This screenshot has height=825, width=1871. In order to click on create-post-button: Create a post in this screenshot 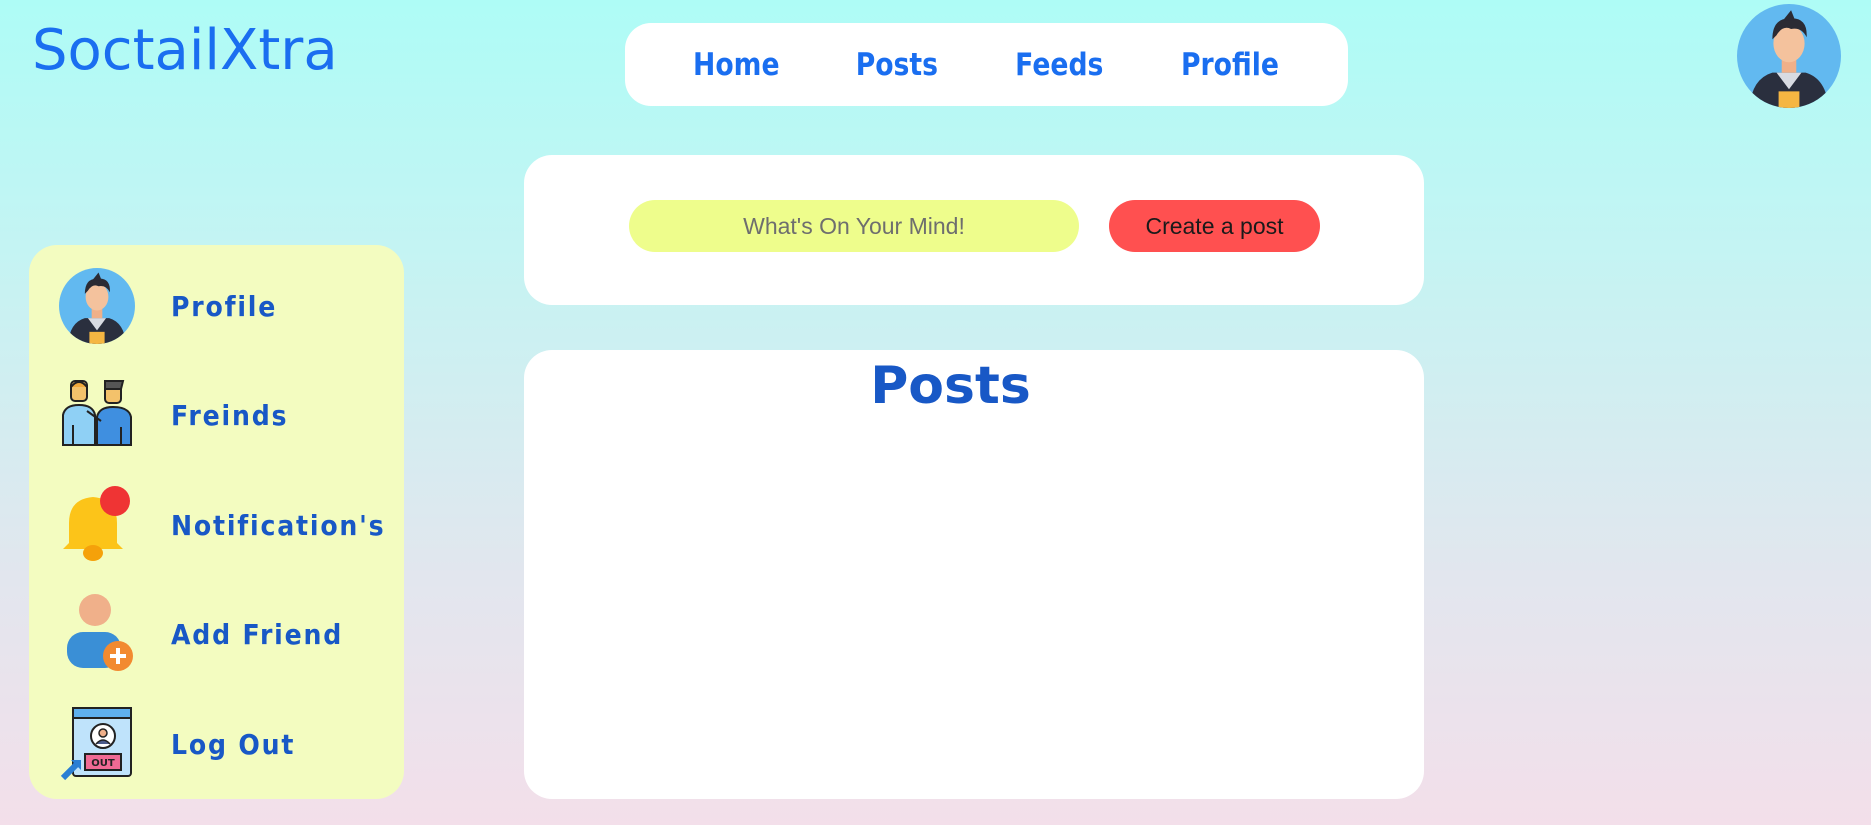, I will do `click(1214, 226)`.